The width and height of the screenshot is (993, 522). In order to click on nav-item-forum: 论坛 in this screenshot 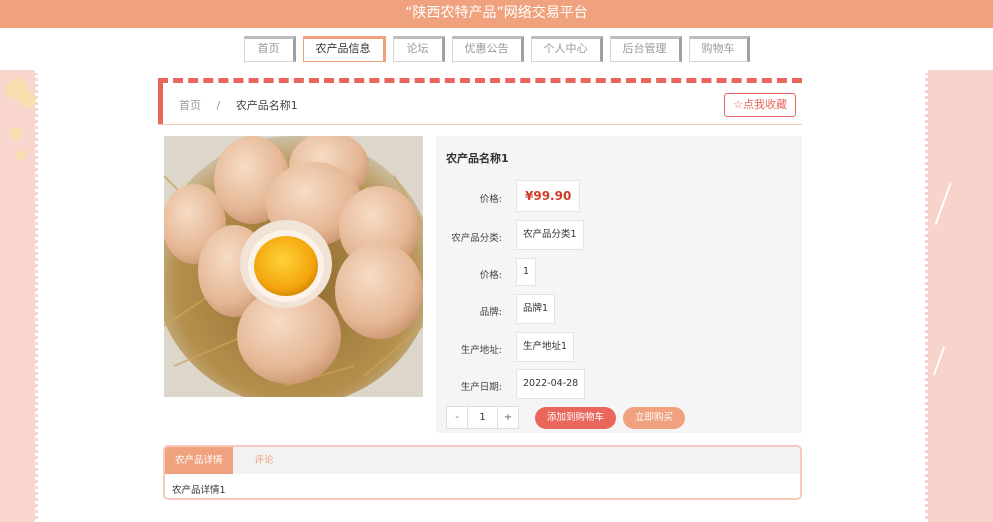, I will do `click(418, 49)`.